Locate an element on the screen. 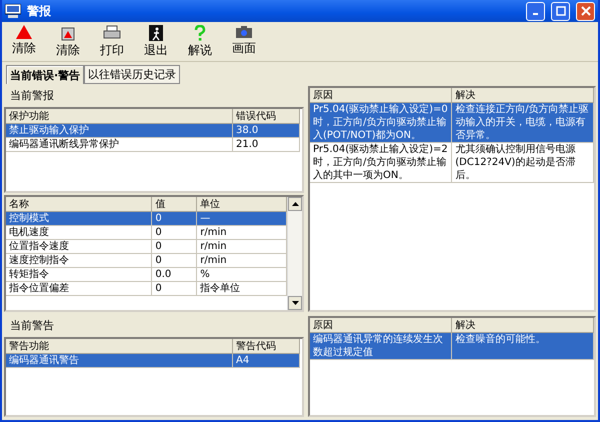  table-cell: 检查噪音的可能性。 is located at coordinates (523, 346).